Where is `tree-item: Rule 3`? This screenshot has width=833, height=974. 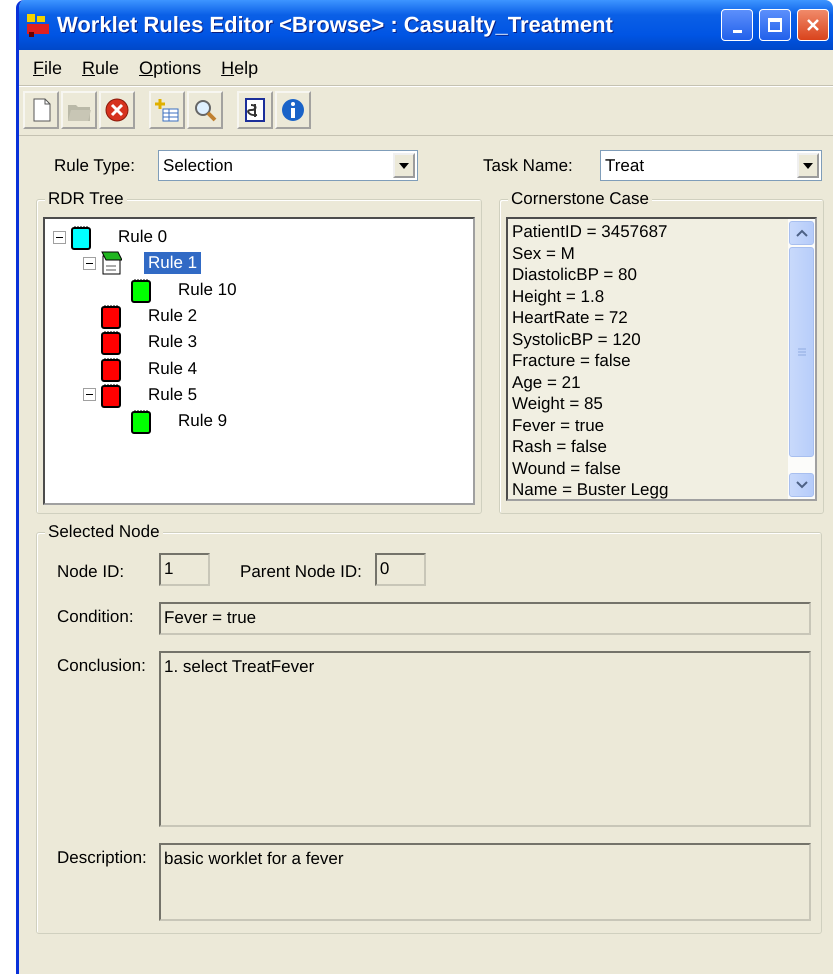 tree-item: Rule 3 is located at coordinates (173, 342).